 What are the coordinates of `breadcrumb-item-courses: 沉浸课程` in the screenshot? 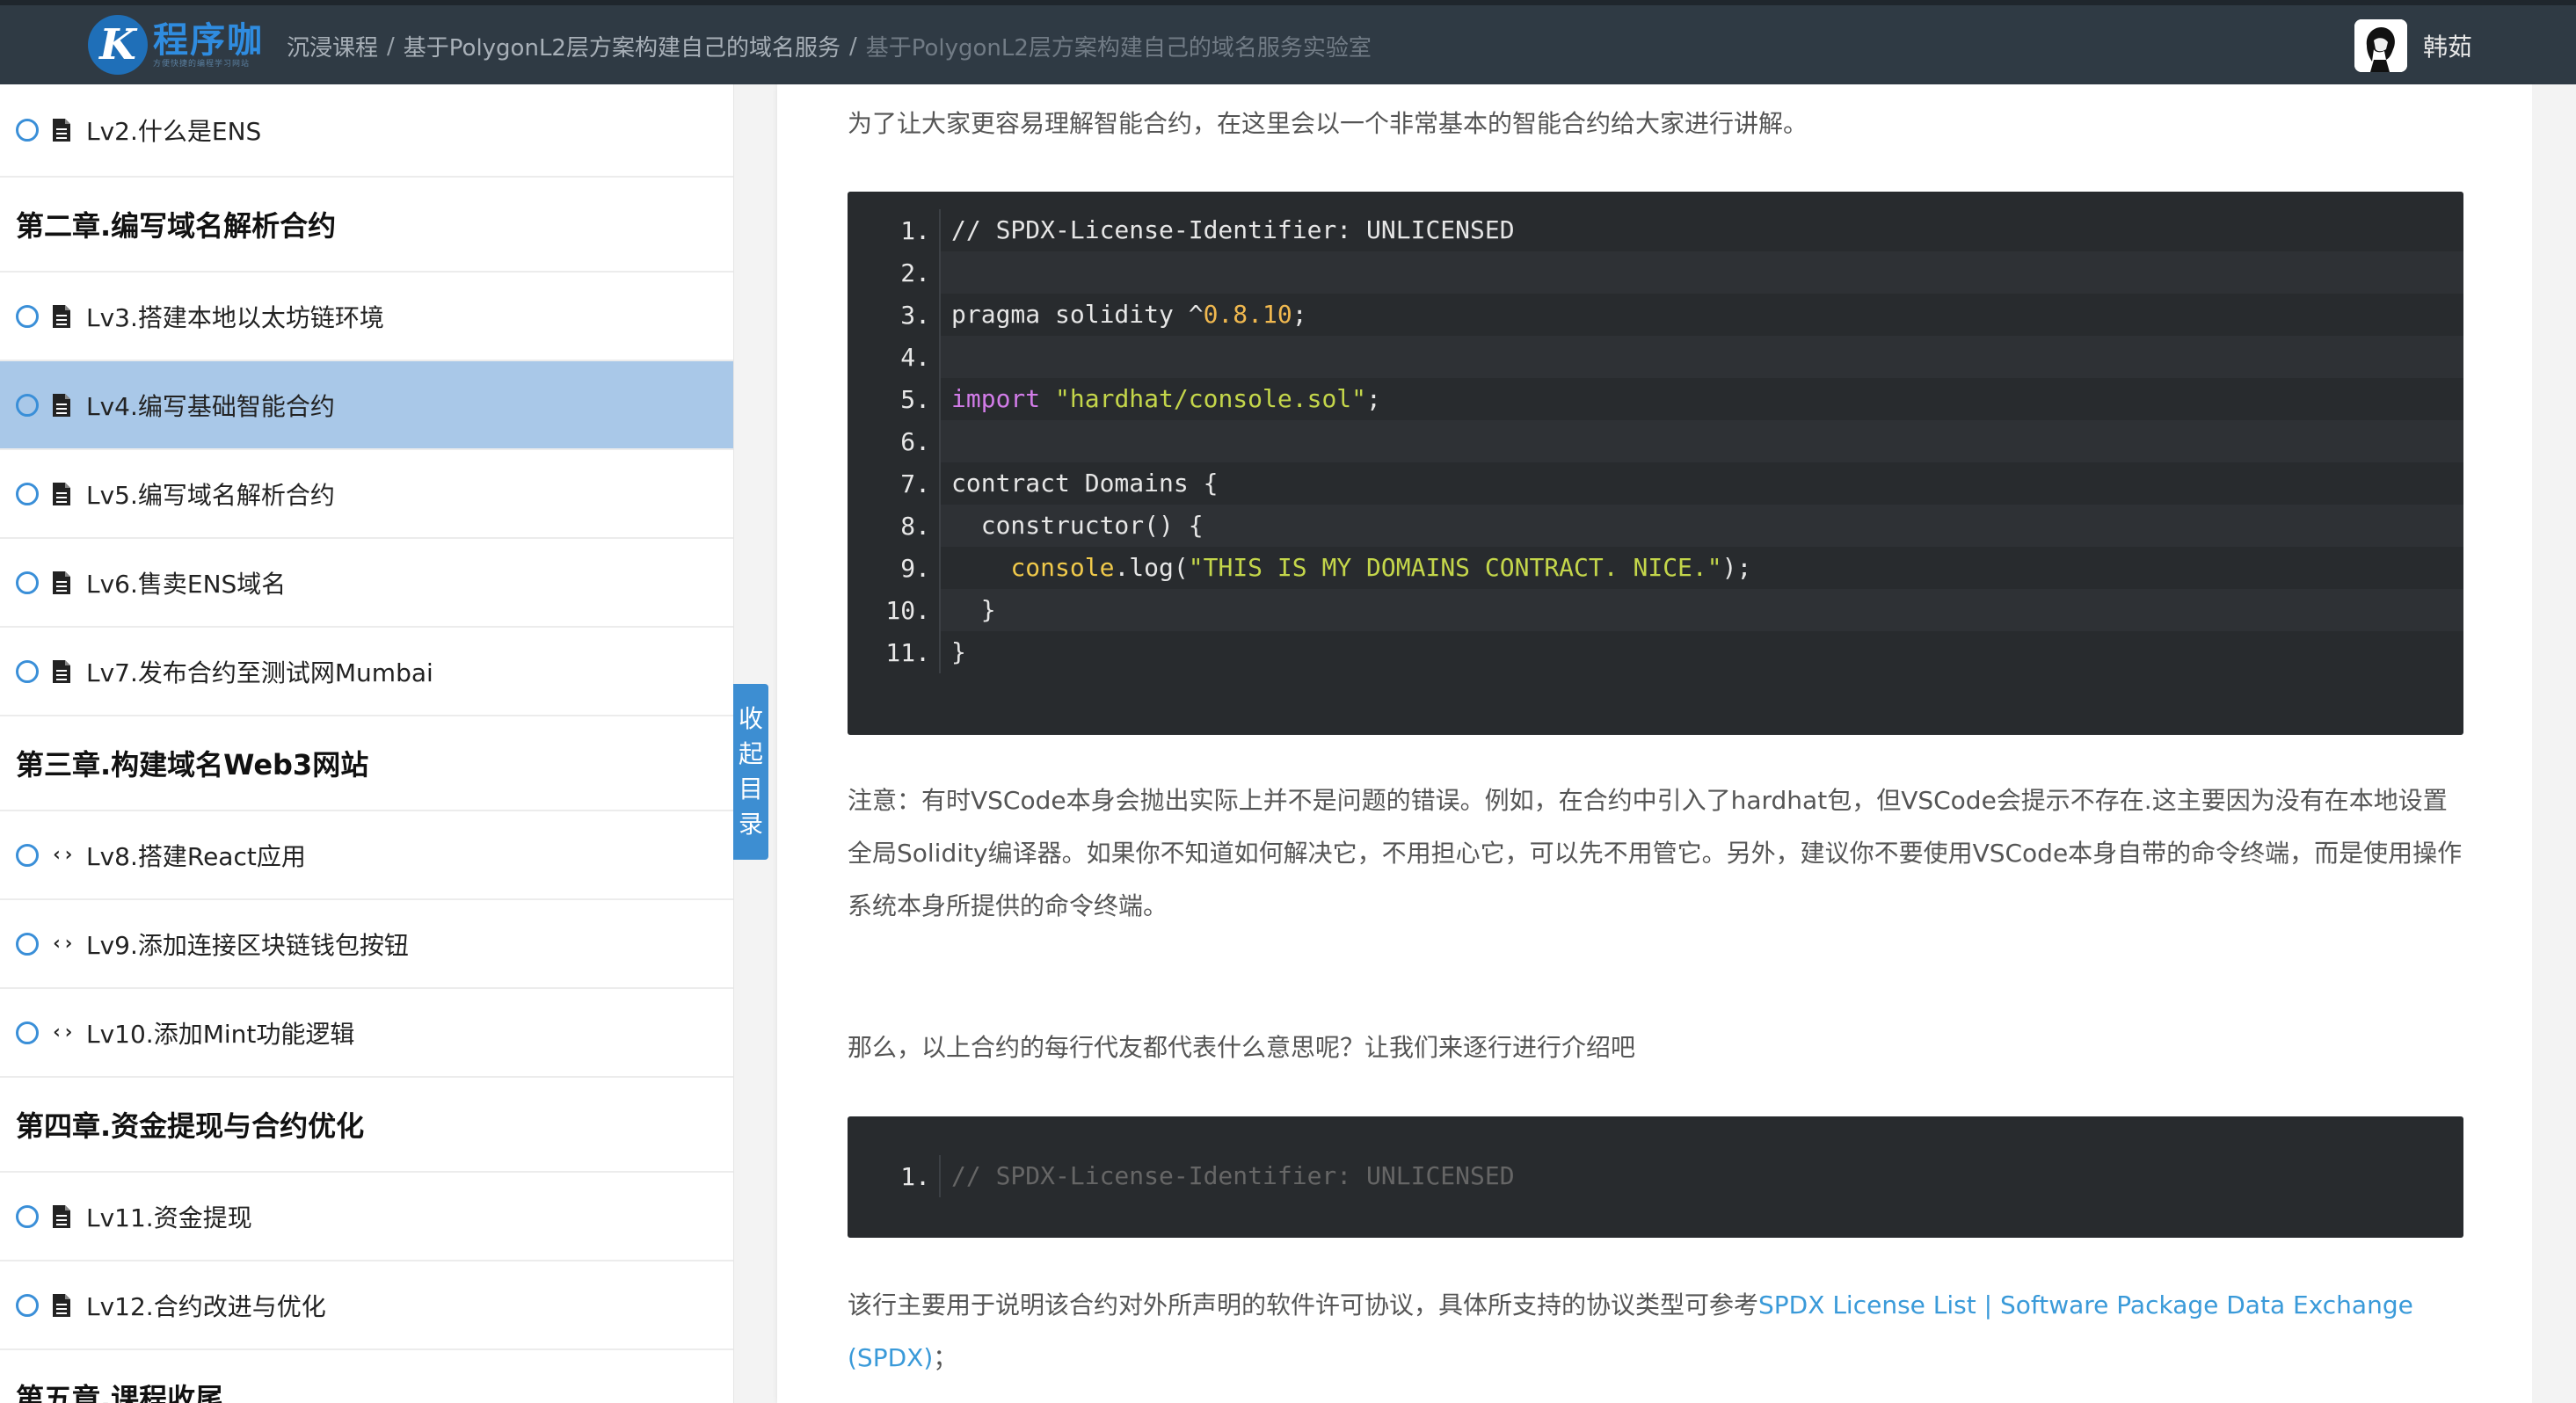 It's located at (332, 46).